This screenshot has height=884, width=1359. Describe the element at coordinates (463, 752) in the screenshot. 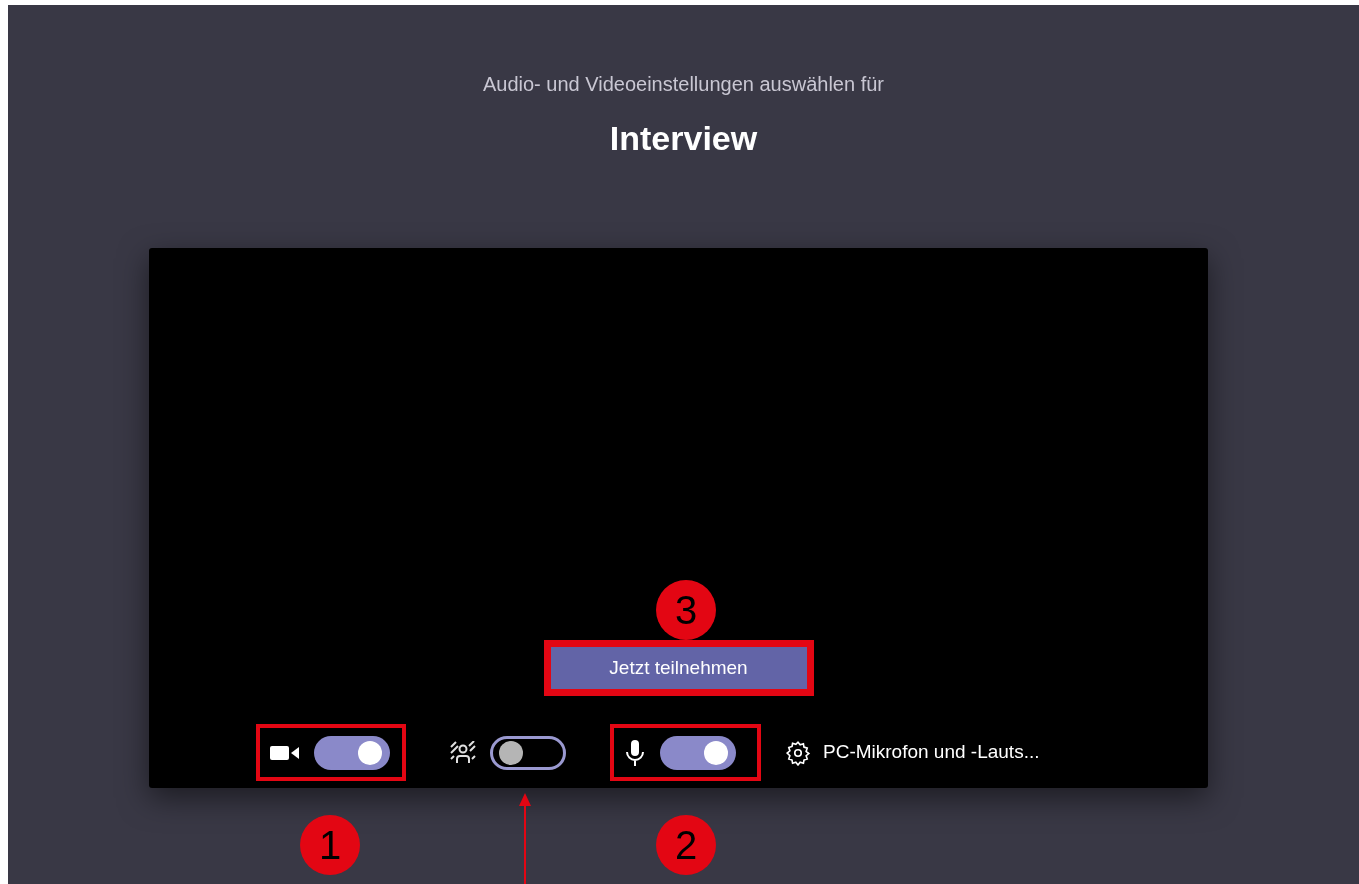

I see `background-blur-icon` at that location.